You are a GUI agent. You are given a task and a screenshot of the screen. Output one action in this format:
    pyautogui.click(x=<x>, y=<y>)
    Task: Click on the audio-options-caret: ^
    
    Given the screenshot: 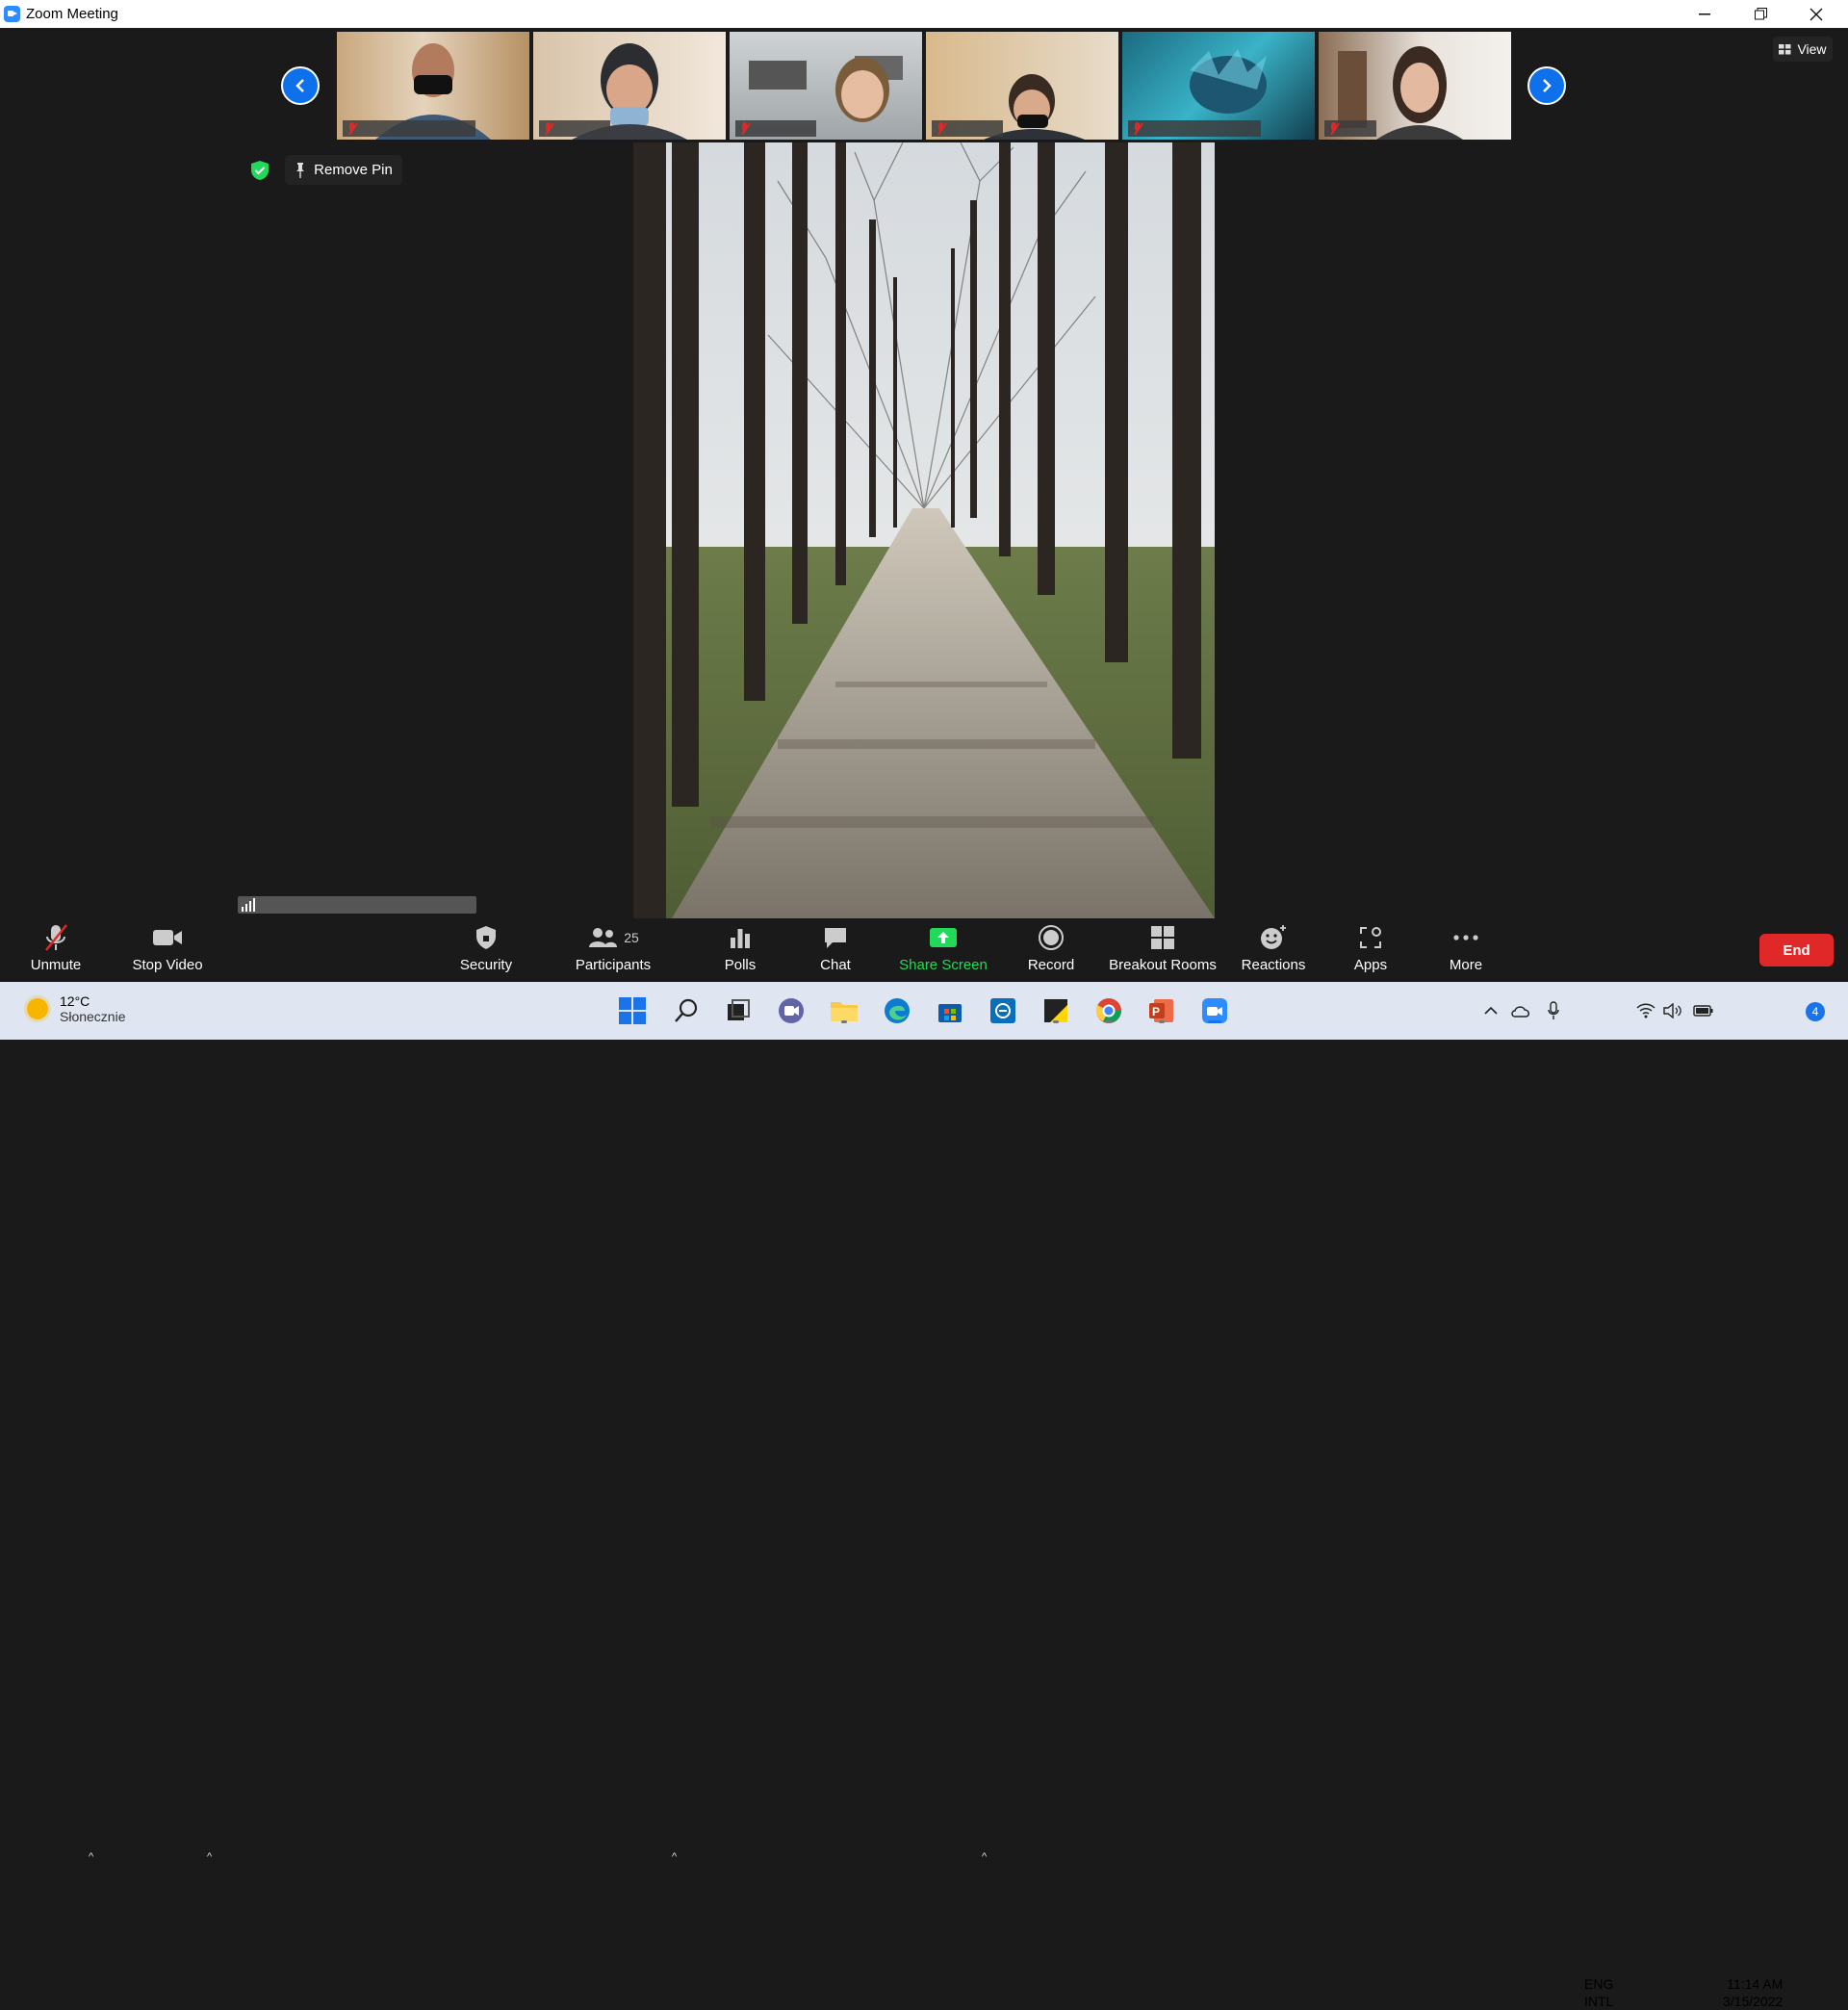 What is the action you would take?
    pyautogui.click(x=91, y=1857)
    